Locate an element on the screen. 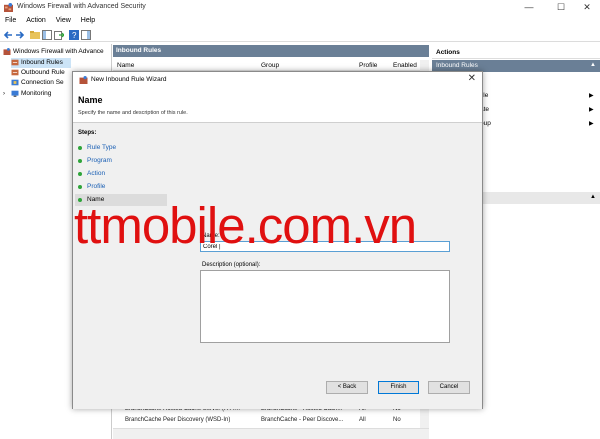  description-label: Description (optional): is located at coordinates (231, 265).